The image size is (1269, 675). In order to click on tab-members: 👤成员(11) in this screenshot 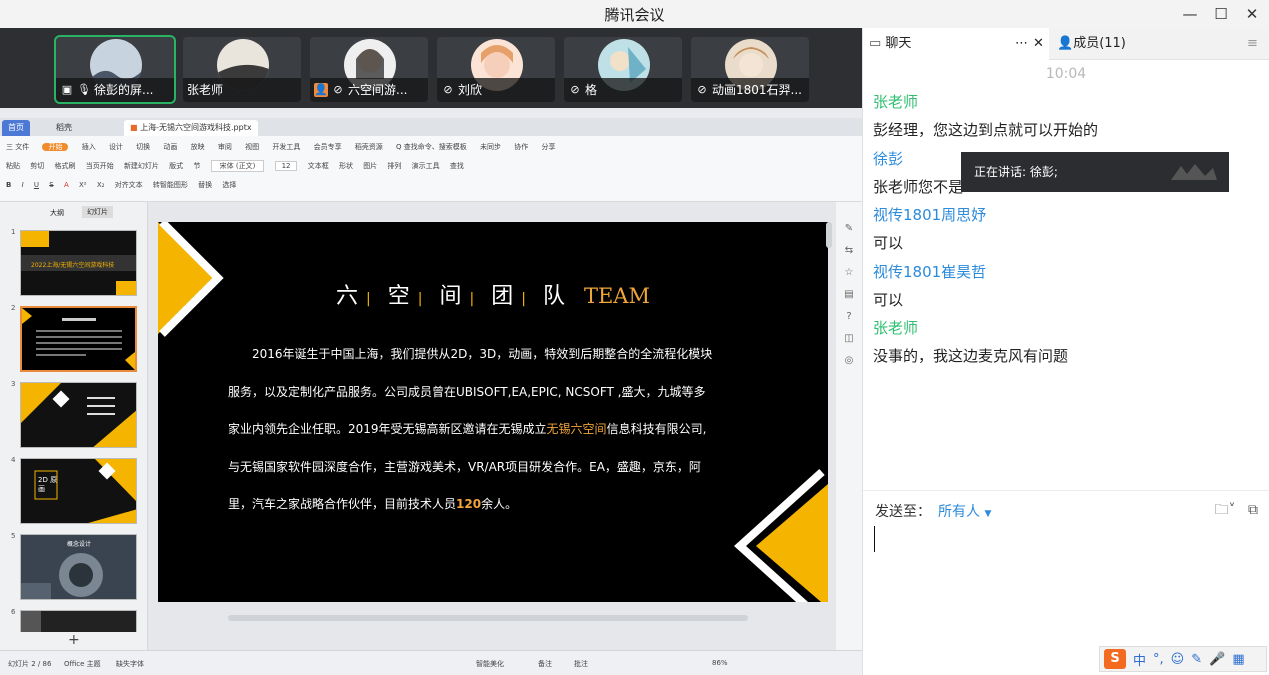, I will do `click(1091, 44)`.